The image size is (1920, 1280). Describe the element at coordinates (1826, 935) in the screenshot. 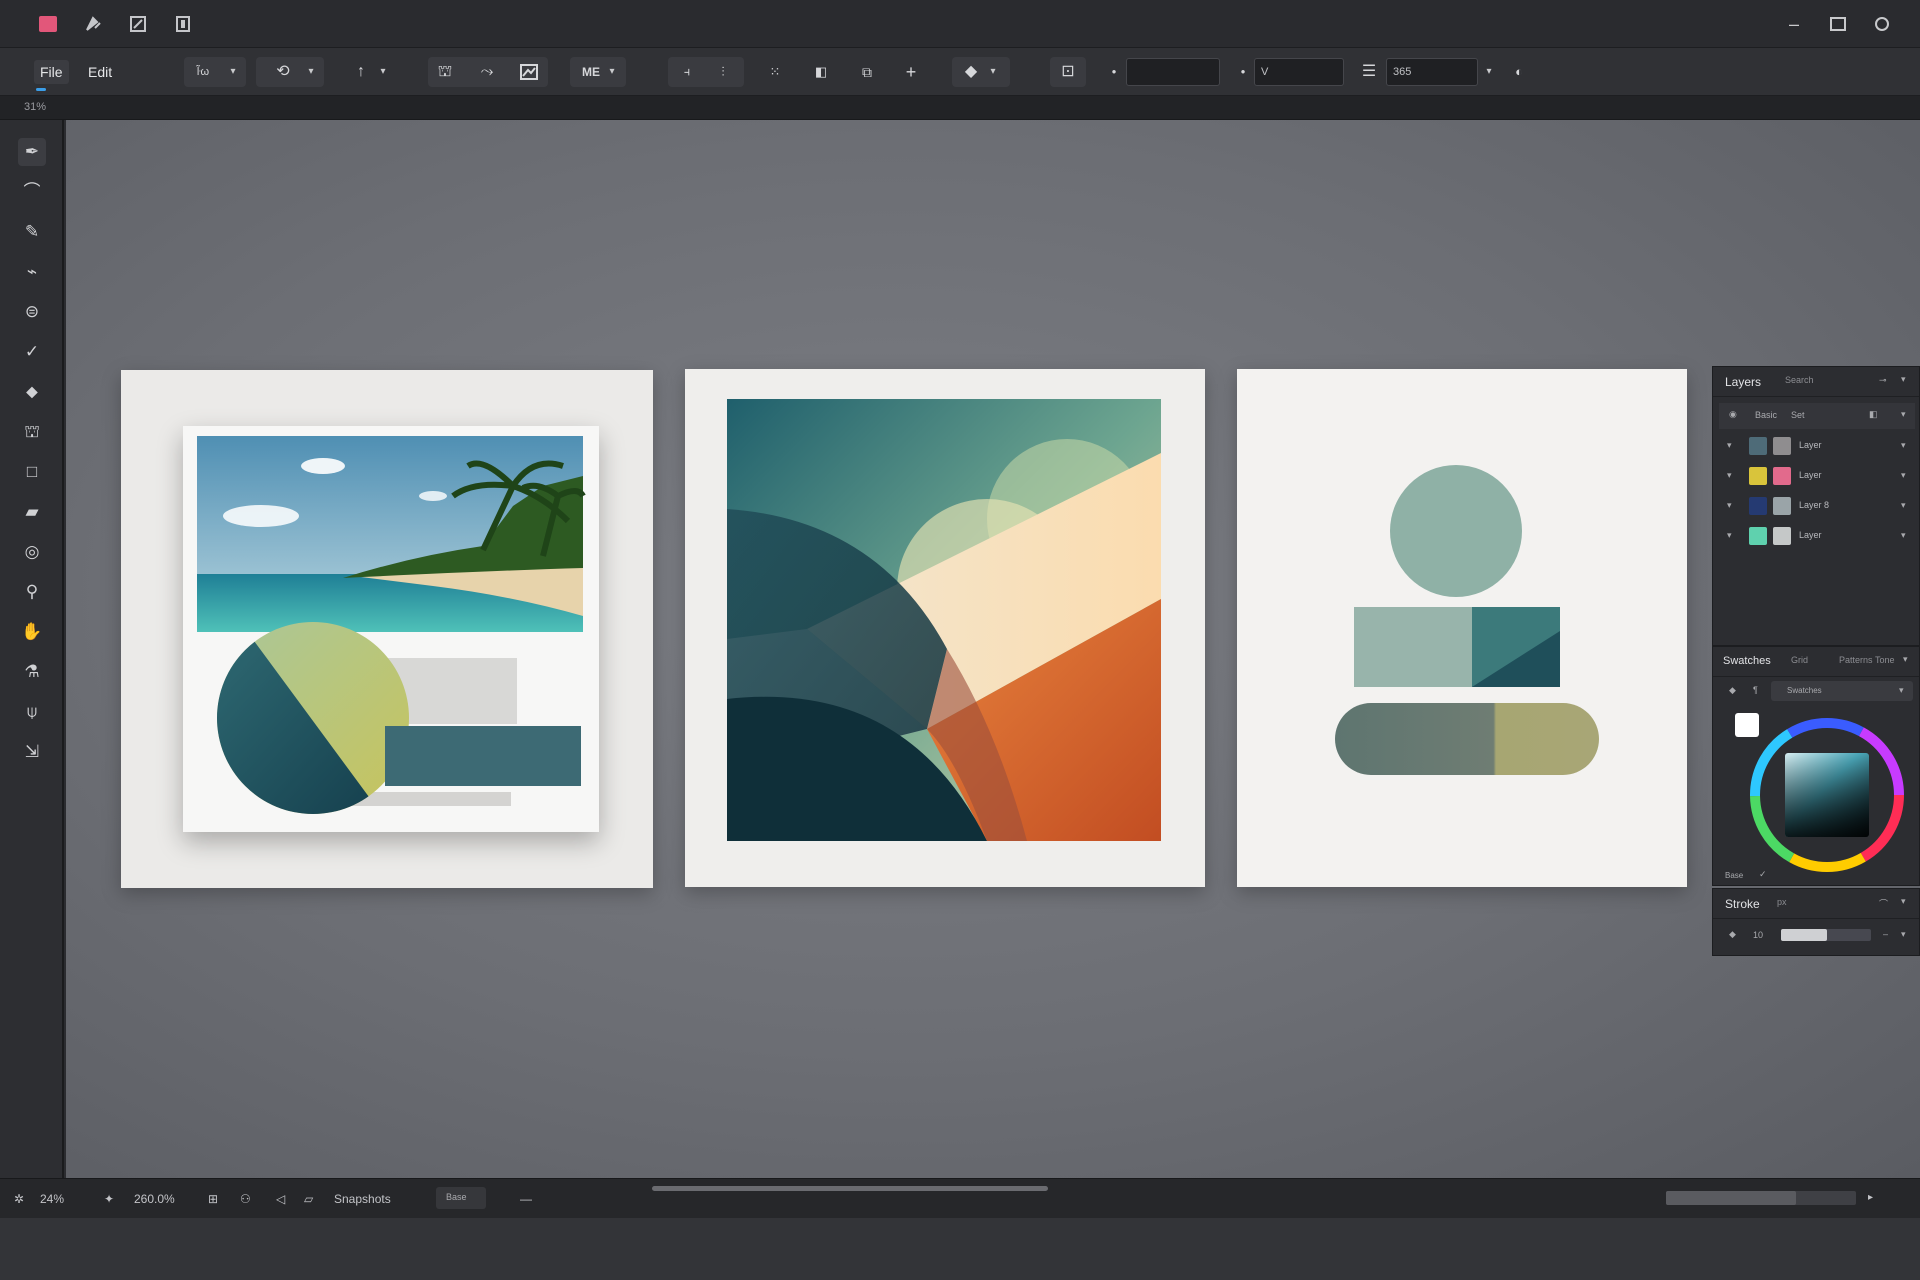

I see `stroke-slider` at that location.